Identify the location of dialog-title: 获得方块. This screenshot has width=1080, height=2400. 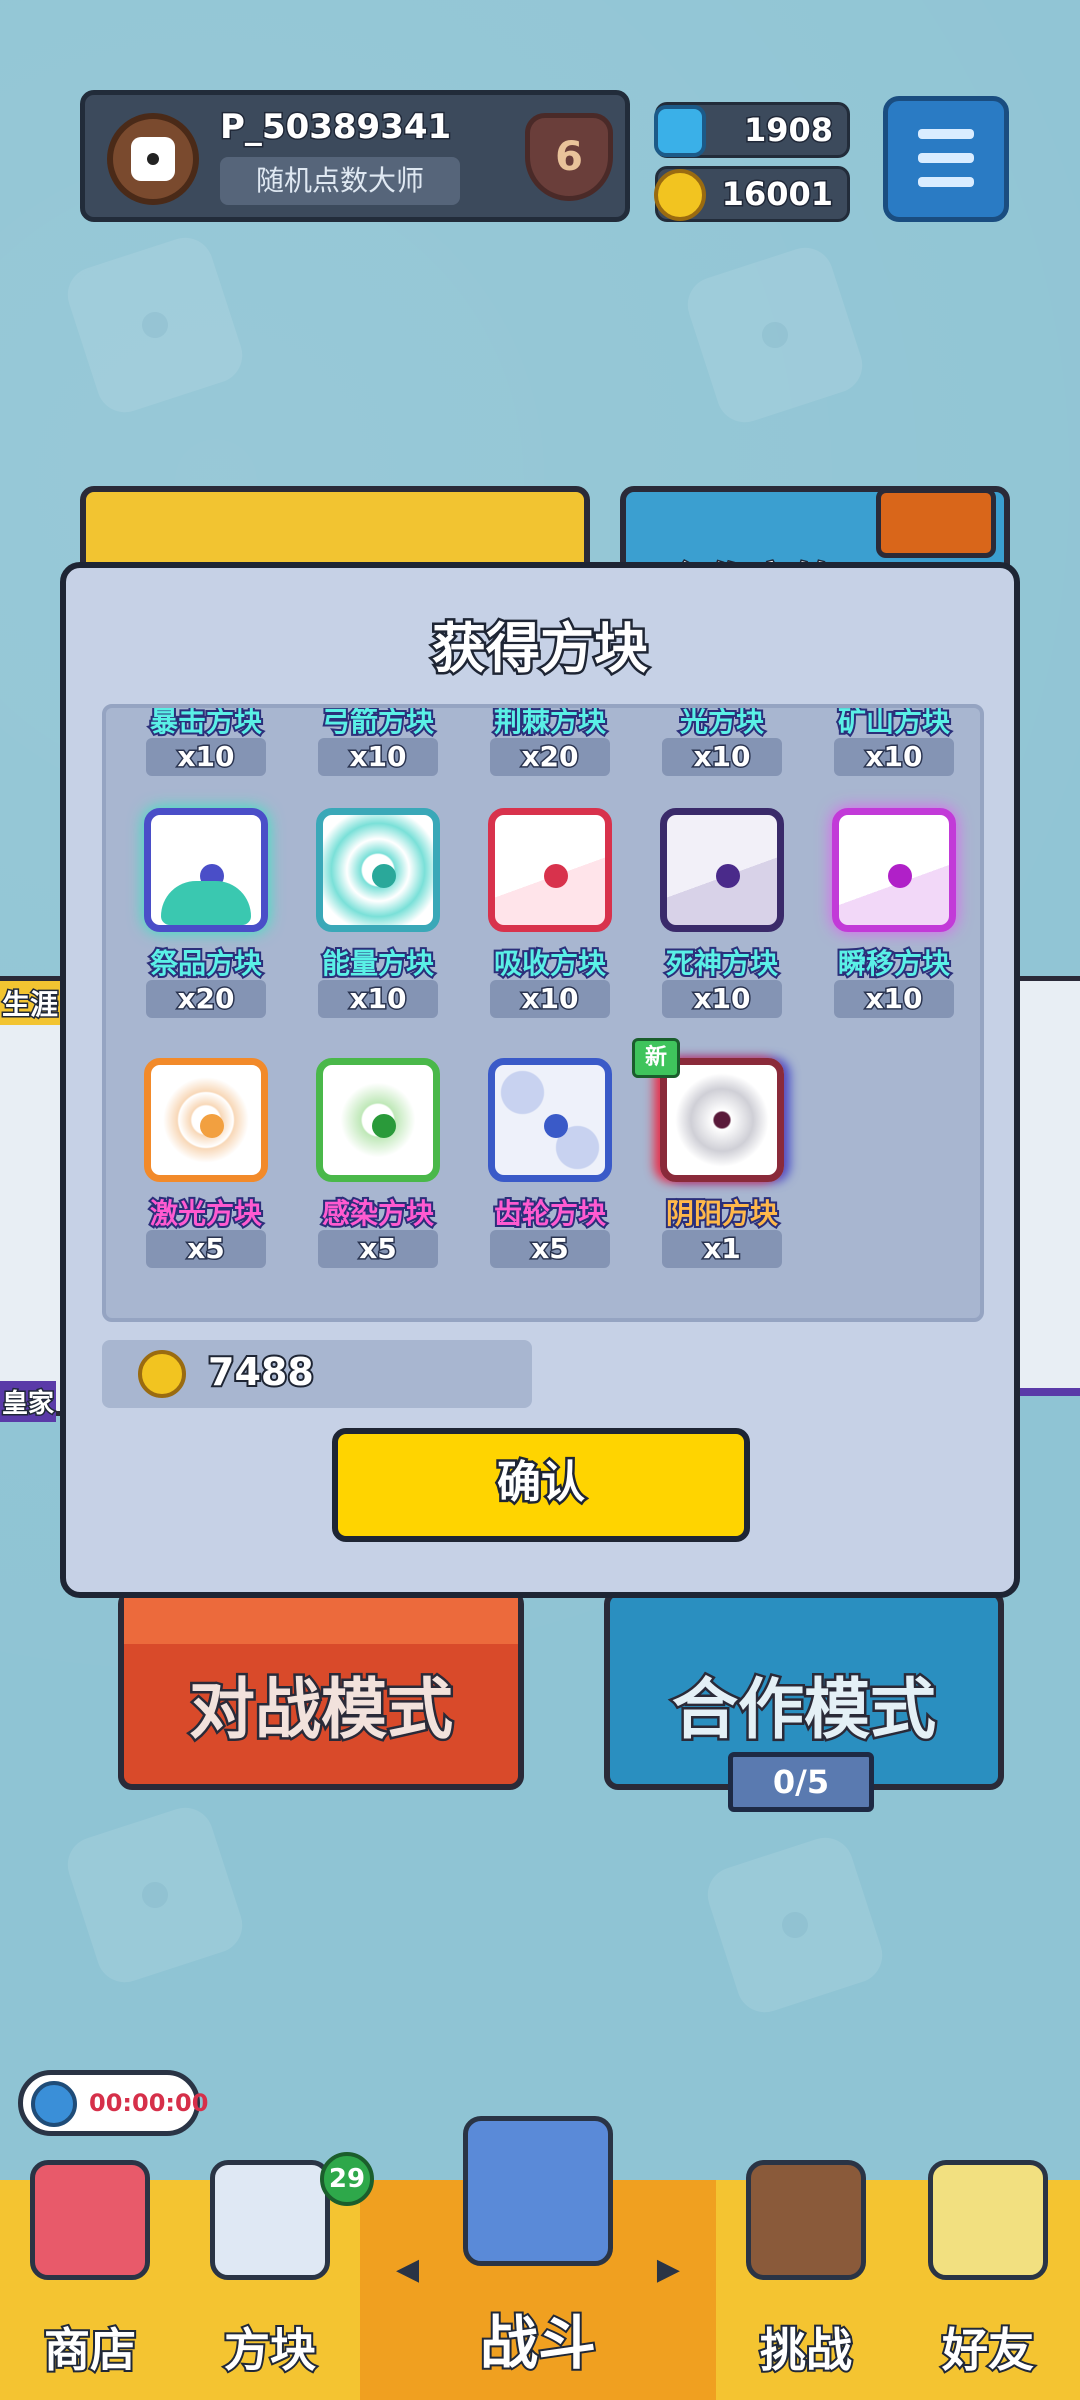
(540, 649).